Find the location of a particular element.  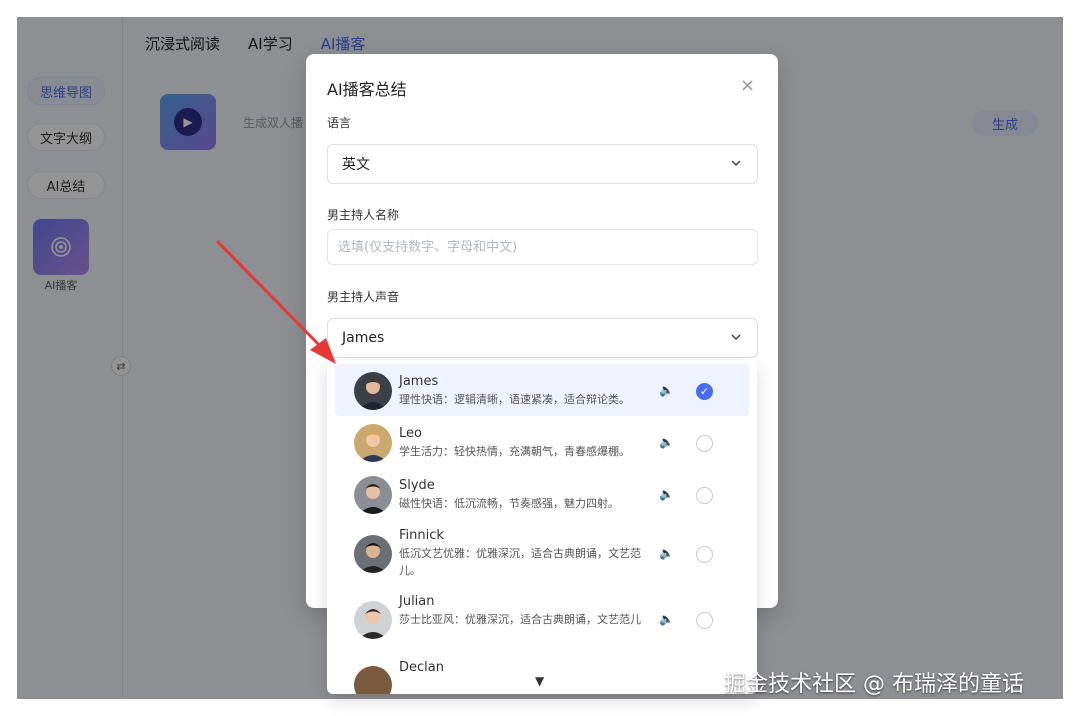

watermark: 掘金技术社区 @ 布瑞泽的童话 is located at coordinates (874, 684).